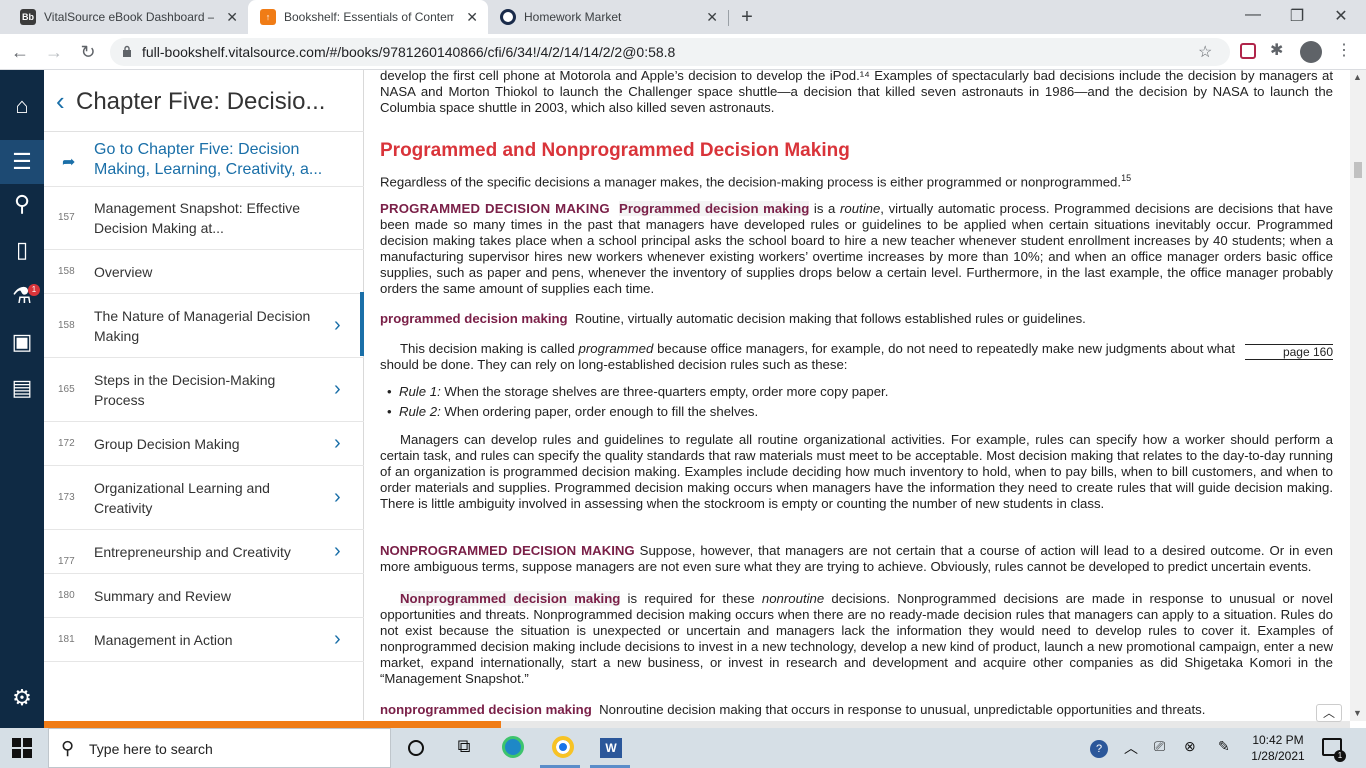 The width and height of the screenshot is (1366, 768). What do you see at coordinates (22, 342) in the screenshot?
I see `image-gallery-icon: ▣` at bounding box center [22, 342].